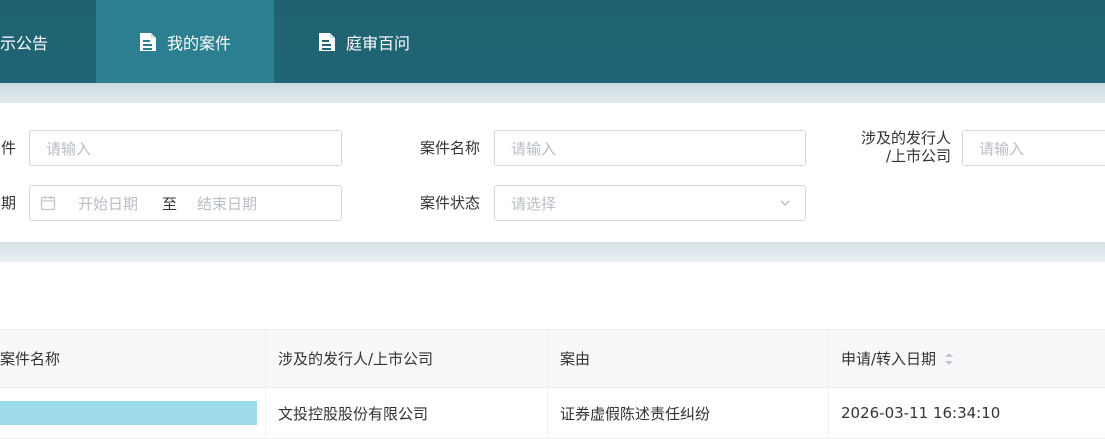 This screenshot has width=1105, height=439. What do you see at coordinates (377, 43) in the screenshot?
I see `nav-tab-label: 庭审百问` at bounding box center [377, 43].